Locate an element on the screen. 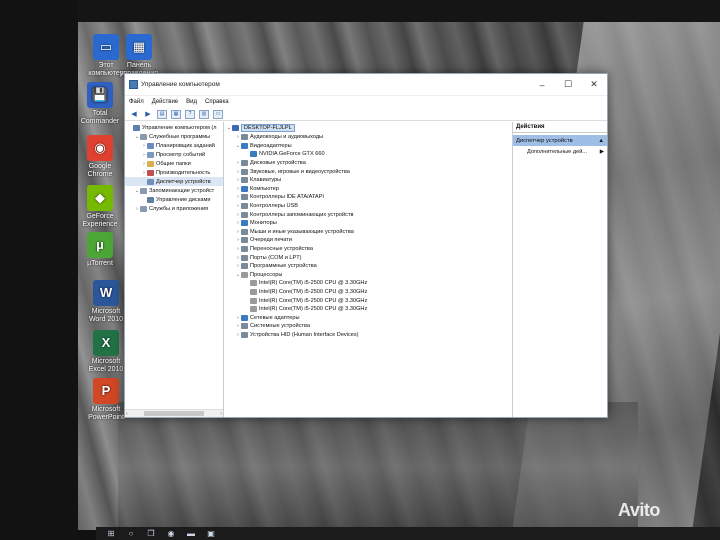 This screenshot has height=540, width=720. show-pane-icon: ▥ is located at coordinates (204, 114).